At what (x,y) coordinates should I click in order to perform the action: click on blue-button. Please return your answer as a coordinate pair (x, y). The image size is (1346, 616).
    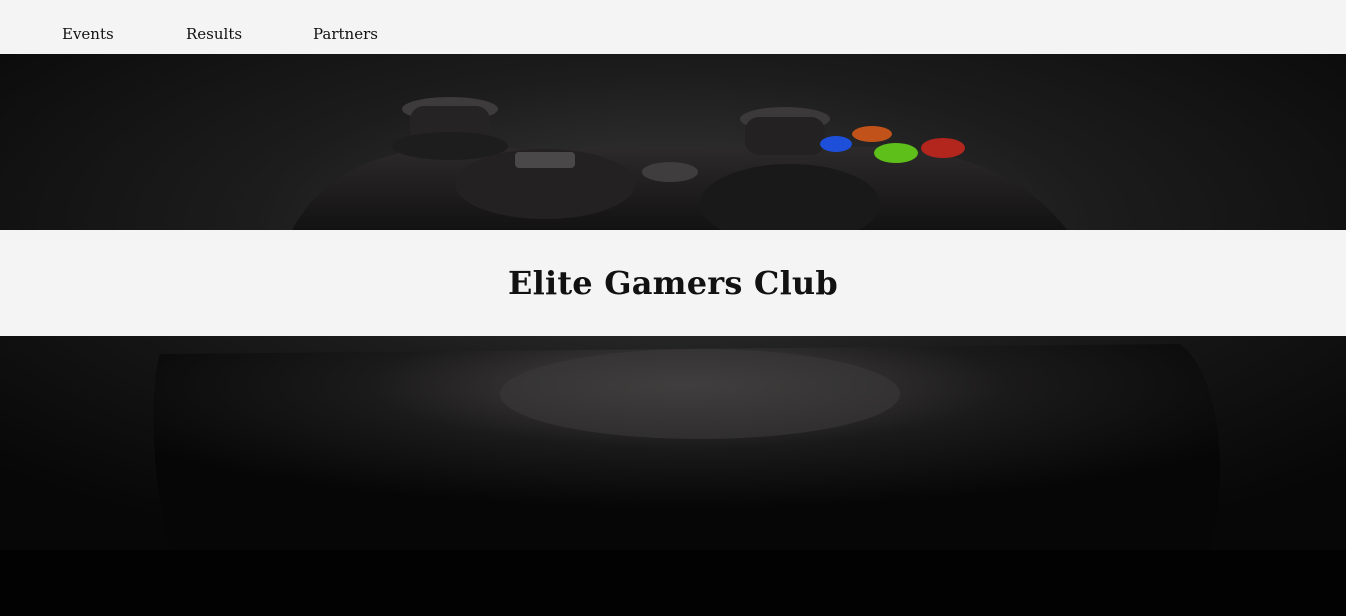
    Looking at the image, I should click on (836, 144).